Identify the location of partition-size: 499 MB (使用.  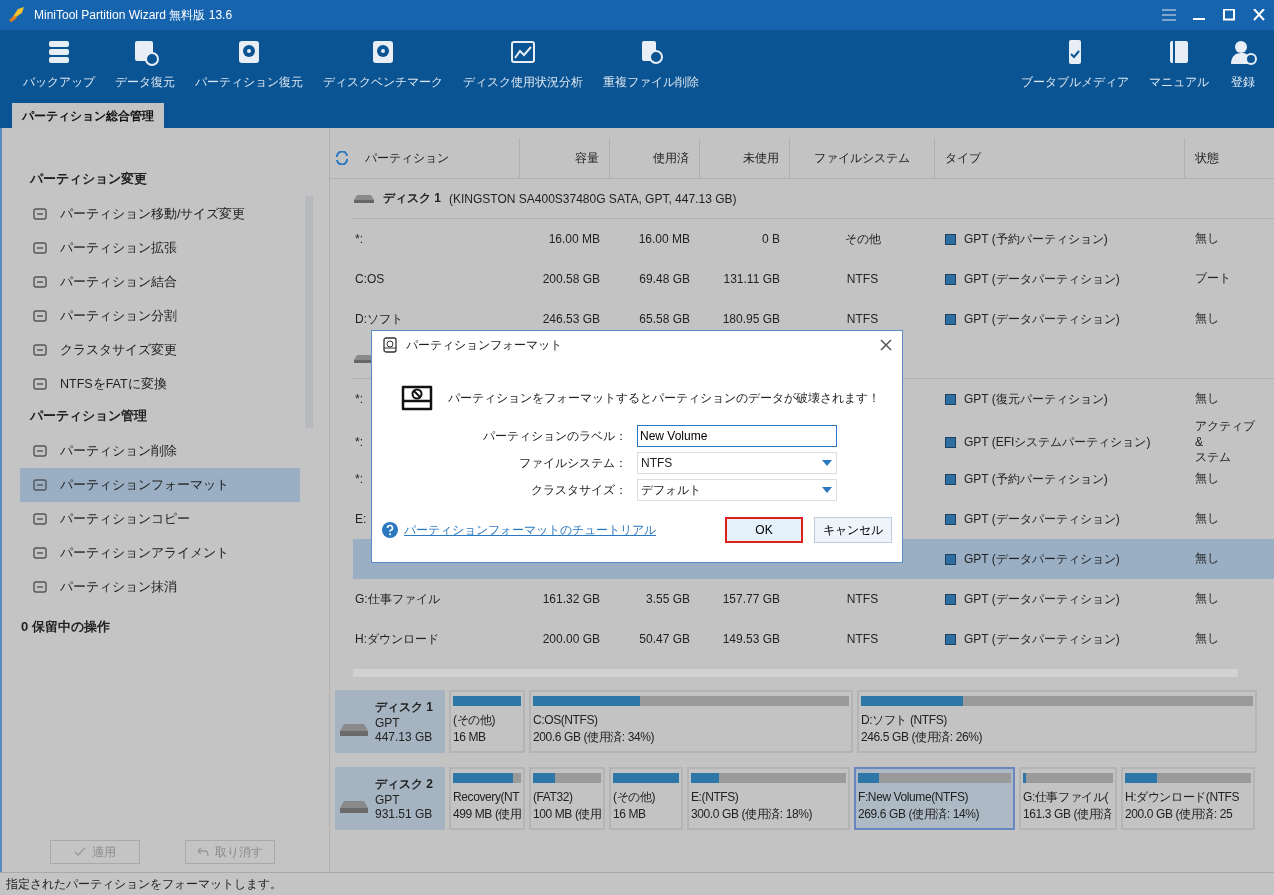
(487, 814).